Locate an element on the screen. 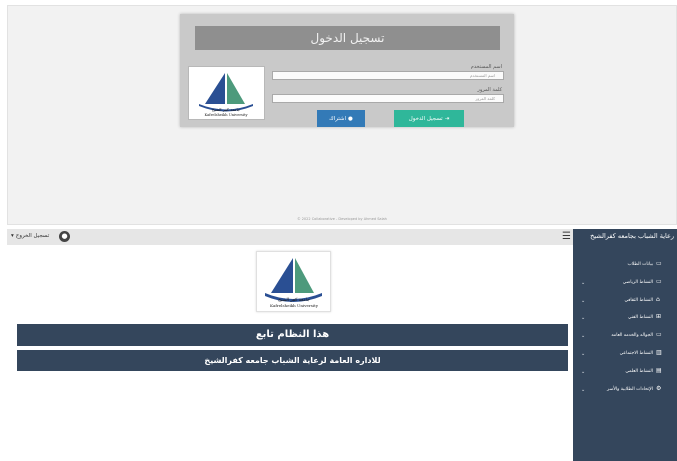  sidebar-item: ⌄ الجواله والخدمه العامه ▭ is located at coordinates (625, 337).